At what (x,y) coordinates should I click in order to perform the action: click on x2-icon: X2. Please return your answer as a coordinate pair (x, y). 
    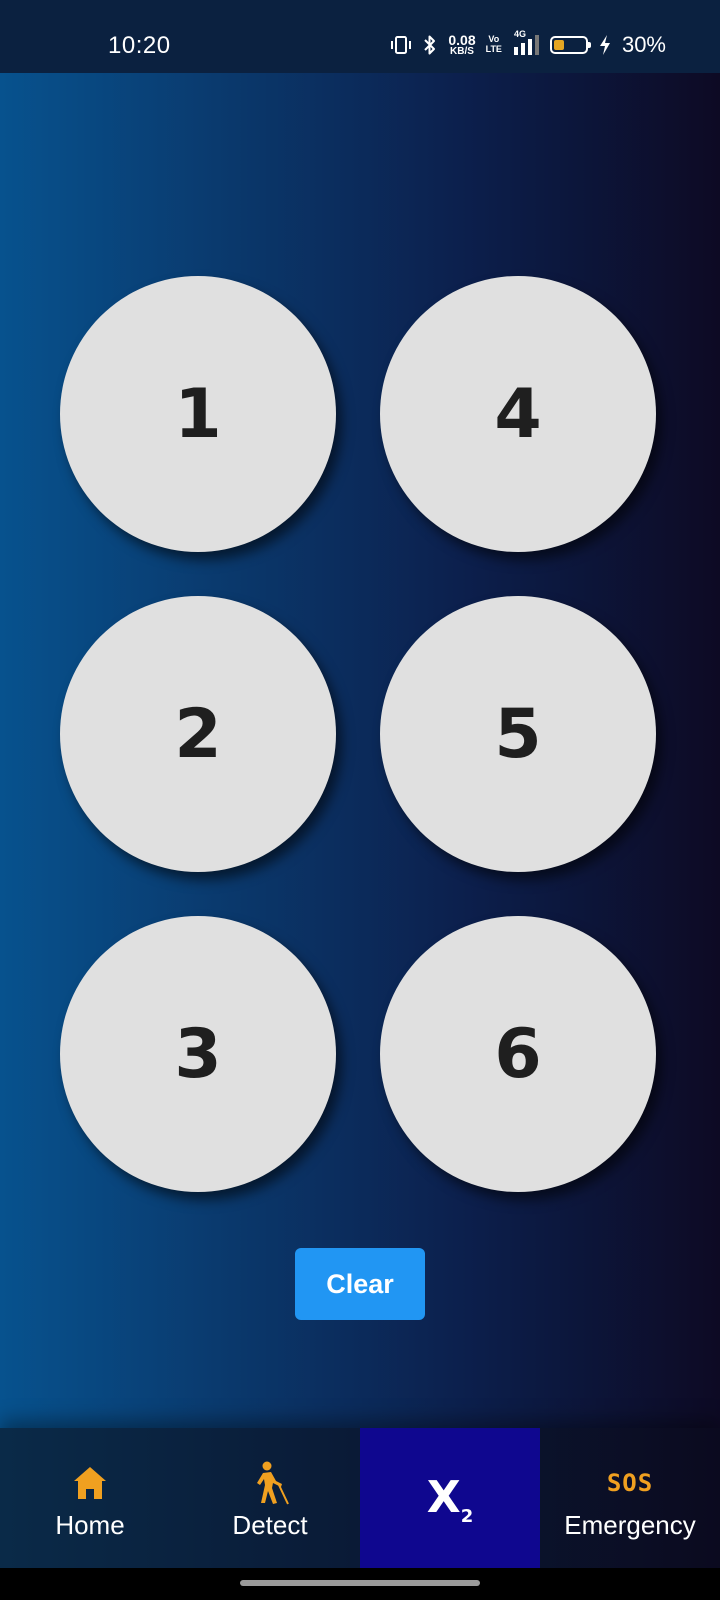
    Looking at the image, I should click on (450, 1501).